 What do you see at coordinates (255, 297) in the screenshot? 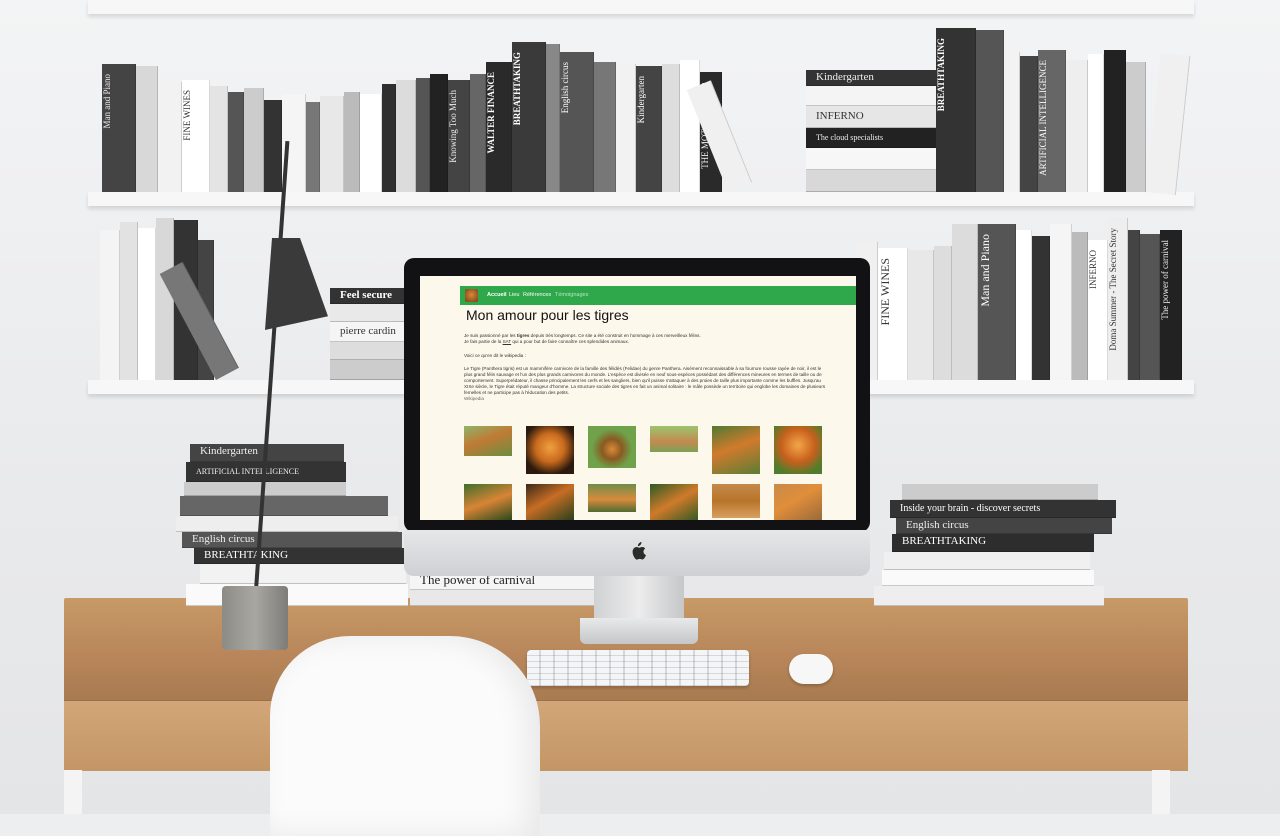
I see `mid-shelf-books-left: Feel secure pierre cardin` at bounding box center [255, 297].